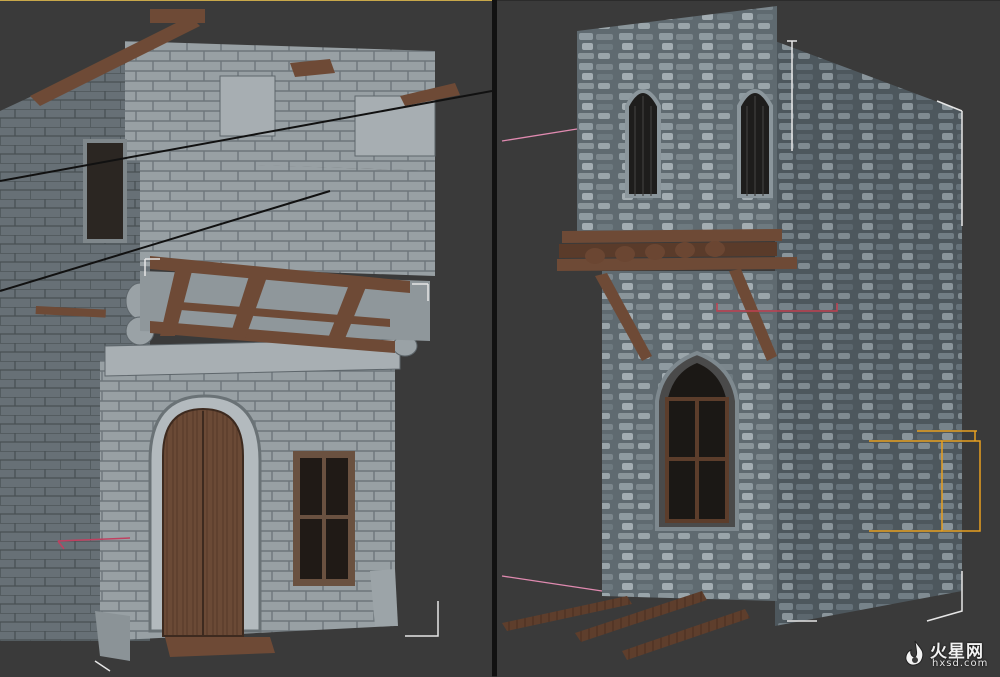 The image size is (1000, 677). Describe the element at coordinates (960, 663) in the screenshot. I see `watermark-en-text: hxsd.com` at that location.